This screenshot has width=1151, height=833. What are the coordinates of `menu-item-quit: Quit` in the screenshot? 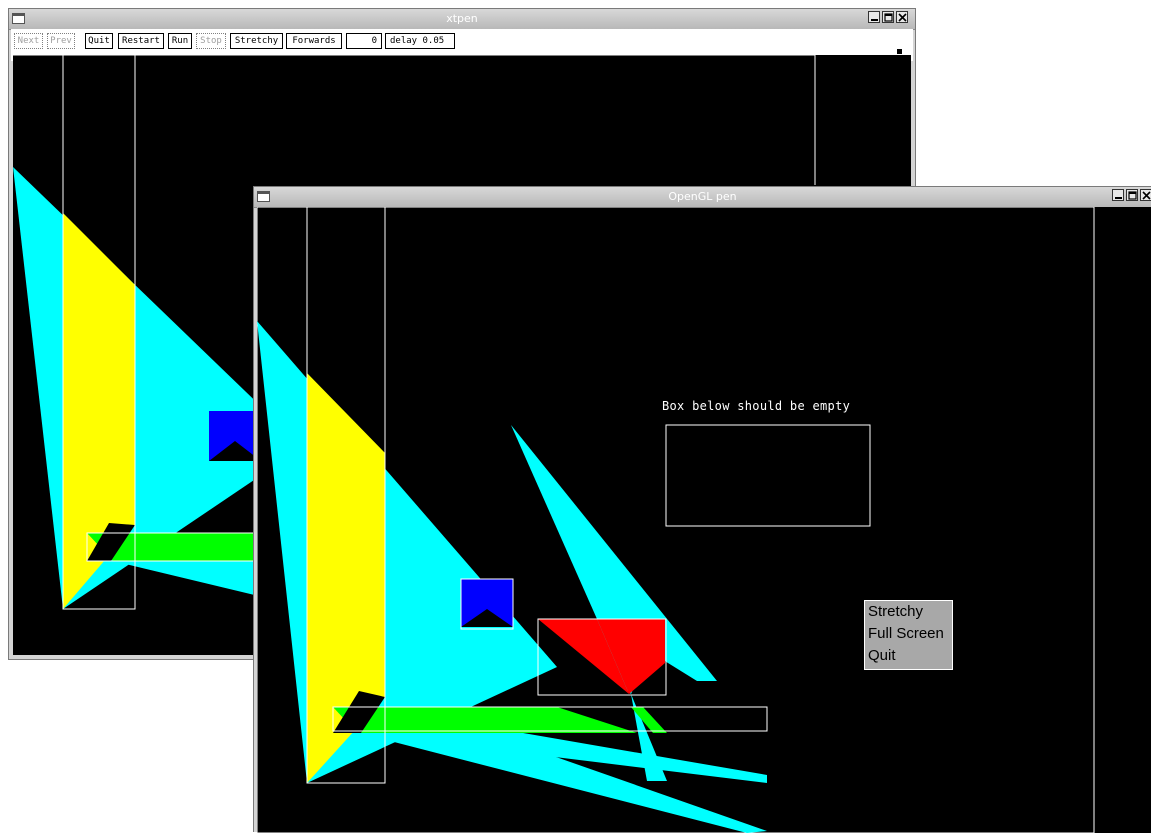 It's located at (882, 656).